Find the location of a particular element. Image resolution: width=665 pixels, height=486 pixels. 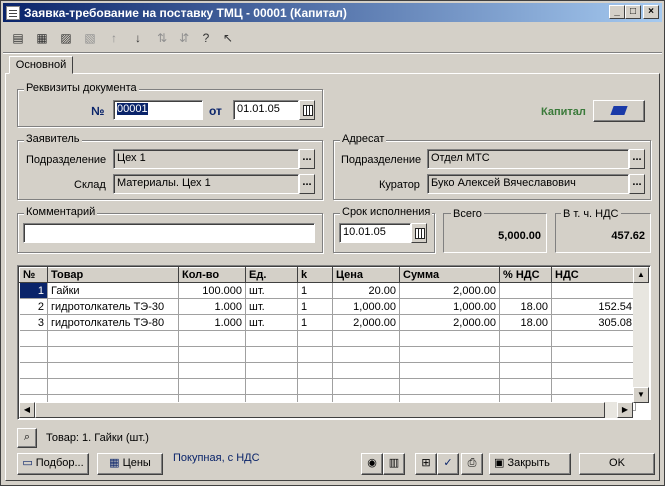

hierarchy-button: ⊞ is located at coordinates (426, 464).